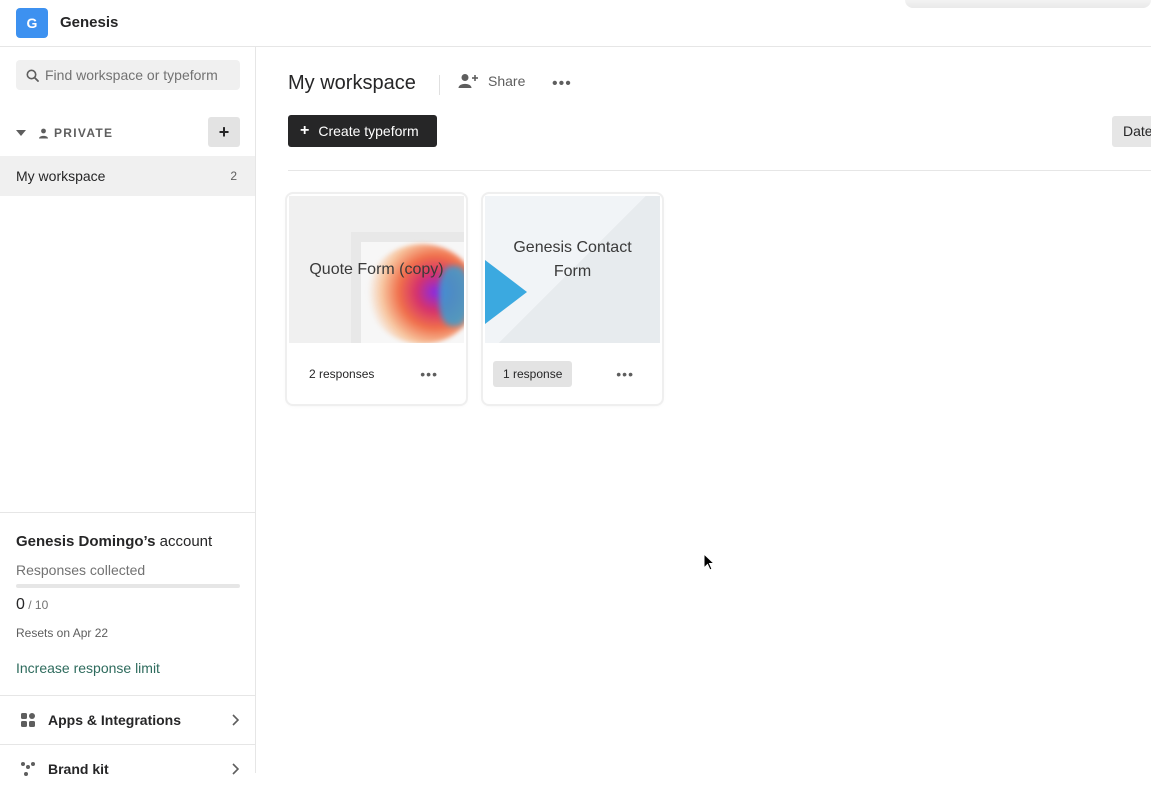  Describe the element at coordinates (61, 176) in the screenshot. I see `workspace-name: My workspace` at that location.